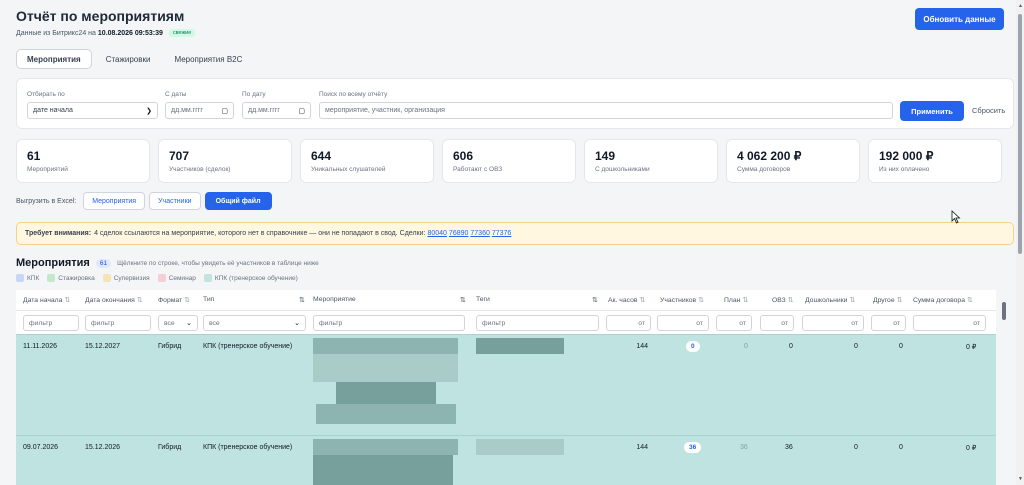 The height and width of the screenshot is (485, 1024). I want to click on date-from-input: дд.мм.гггг ▢, so click(199, 110).